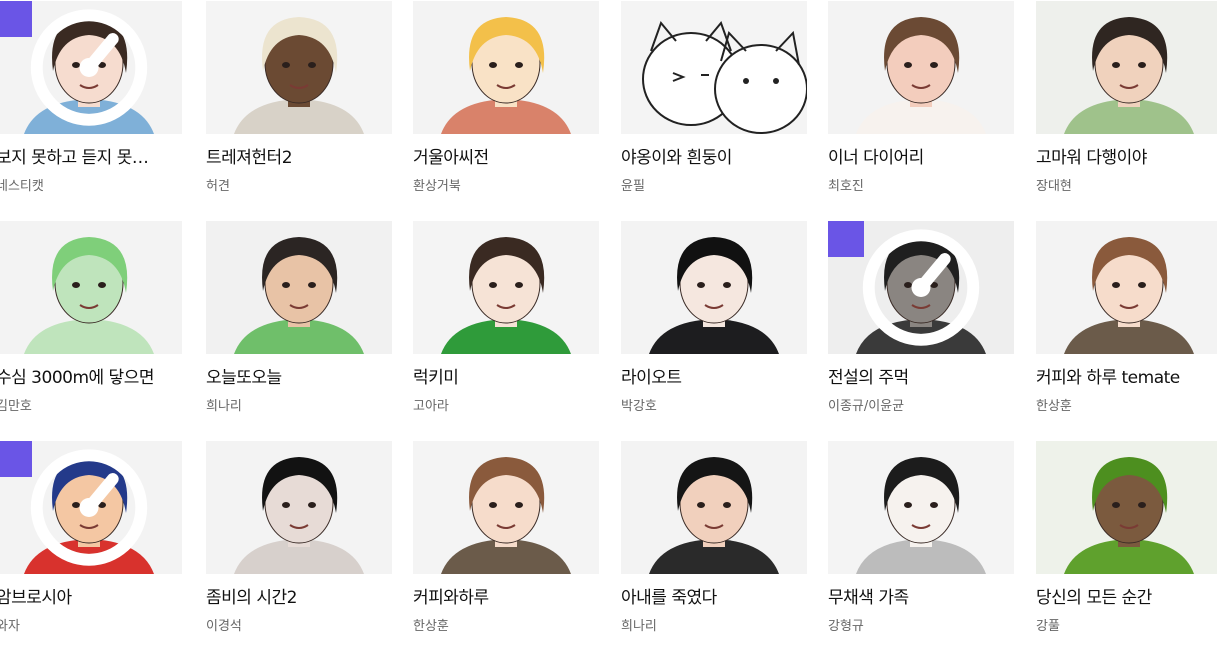 The height and width of the screenshot is (653, 1217). I want to click on webtoon-card: 커피와하루한상훈, so click(506, 547).